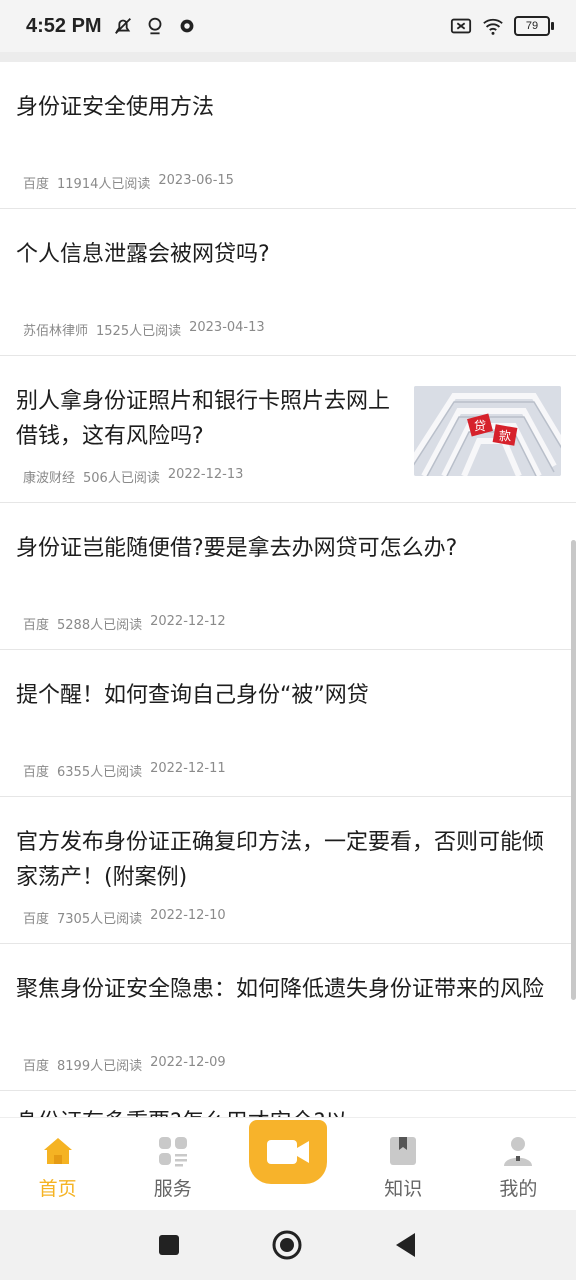 The width and height of the screenshot is (576, 1280). What do you see at coordinates (100, 919) in the screenshot?
I see `article-reads: 7305人已阅读` at bounding box center [100, 919].